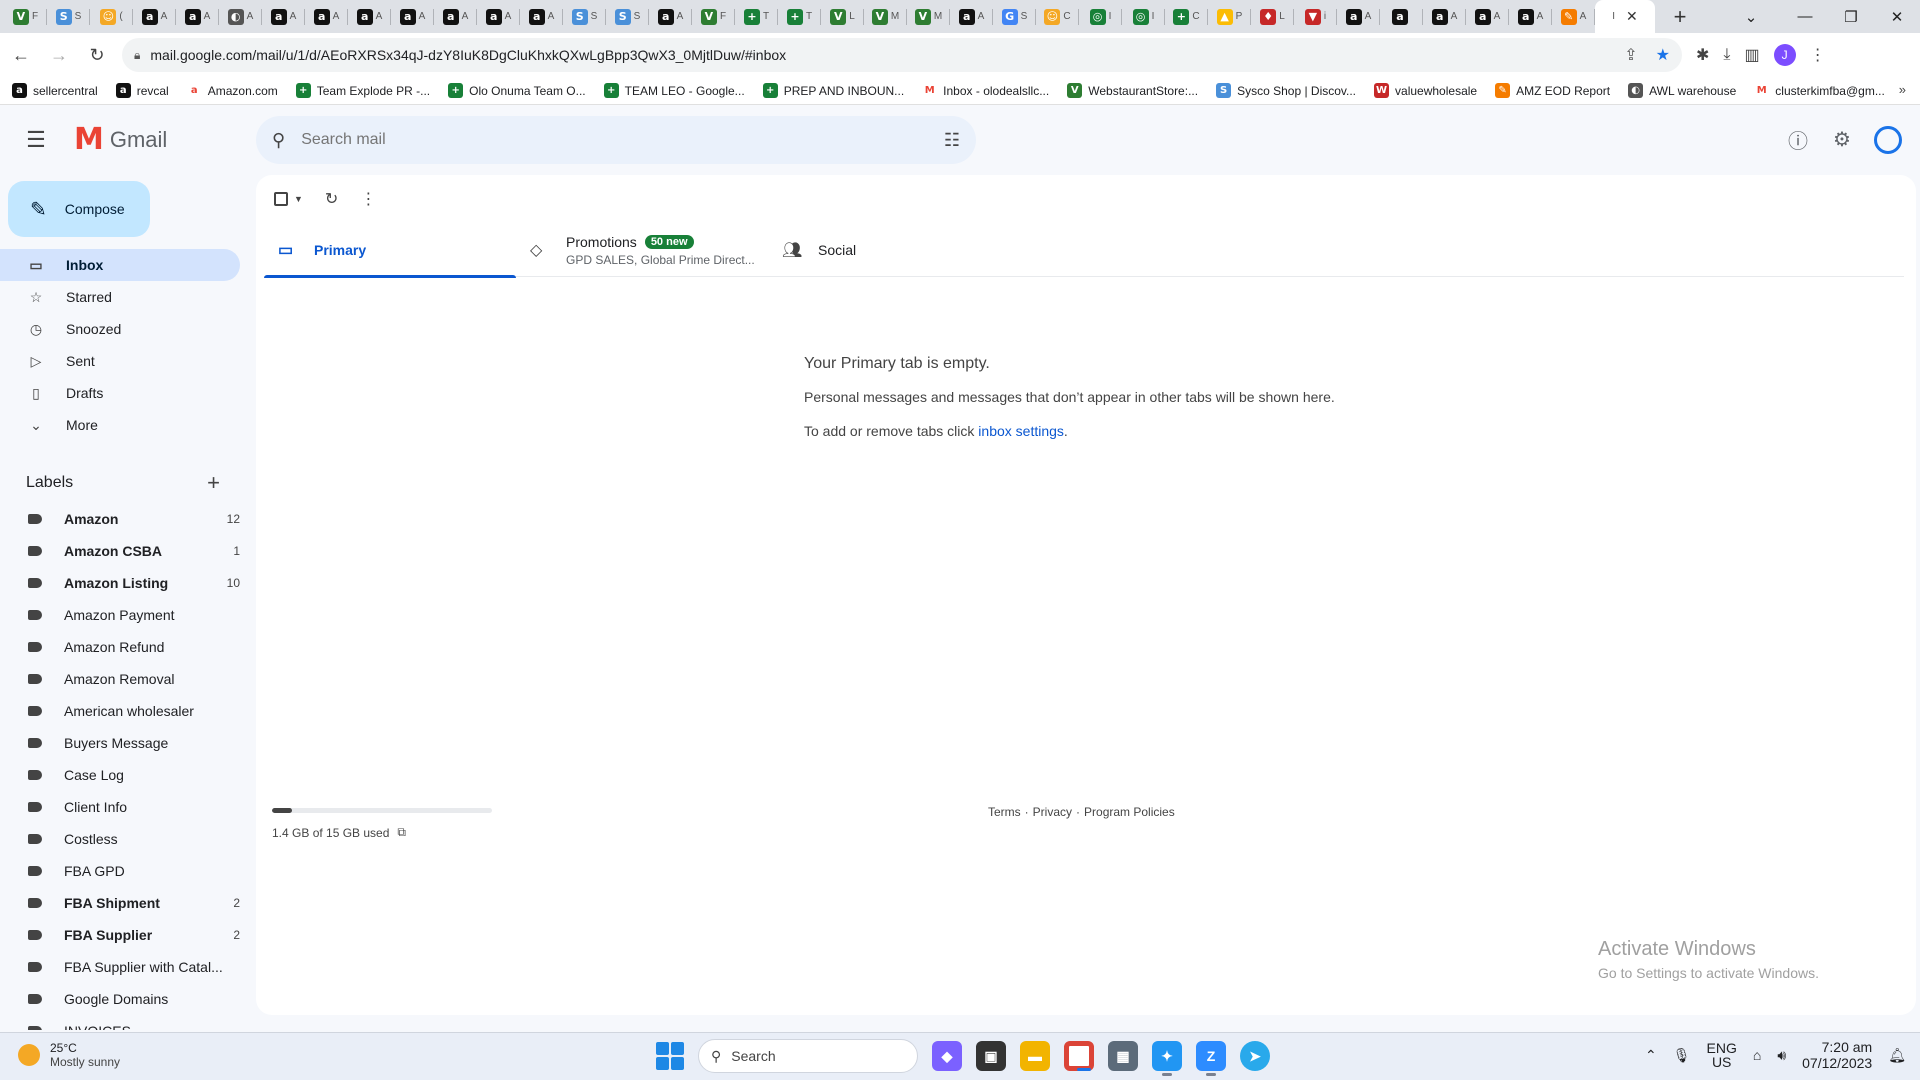 This screenshot has height=1080, width=1920. What do you see at coordinates (213, 483) in the screenshot?
I see `create-label-icon: +` at bounding box center [213, 483].